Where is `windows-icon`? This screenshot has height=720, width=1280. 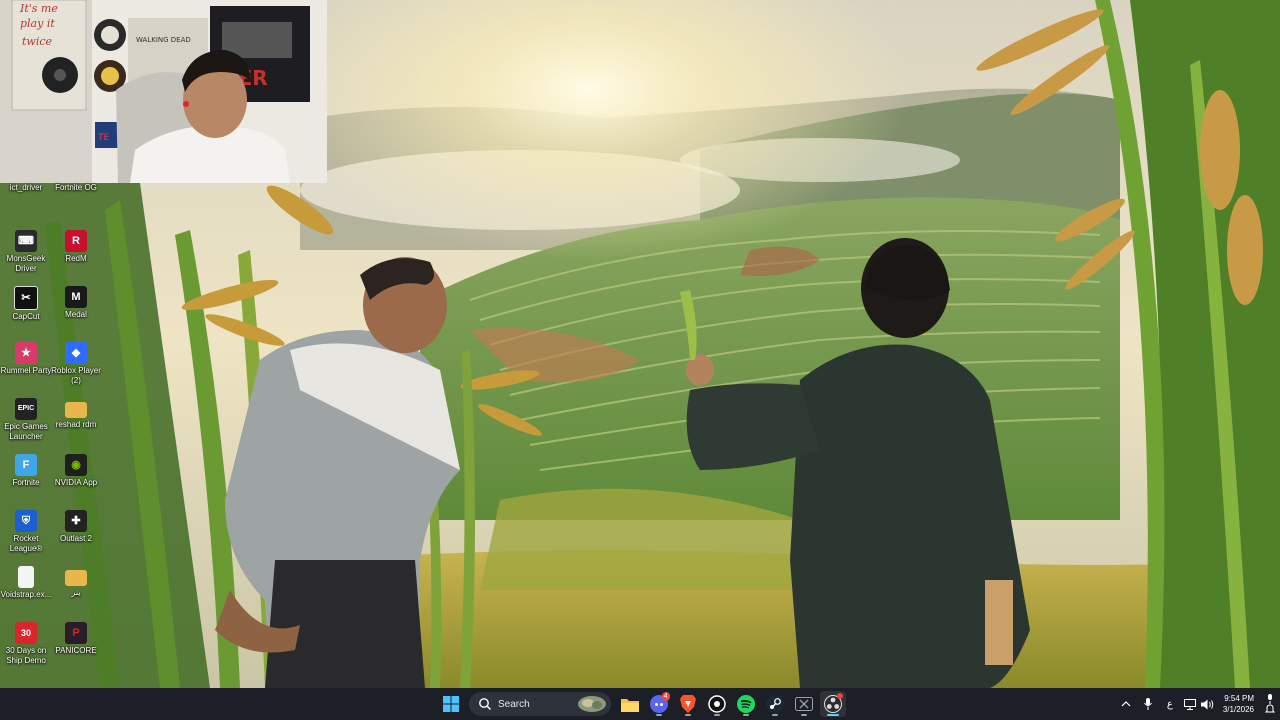
windows-icon is located at coordinates (450, 704).